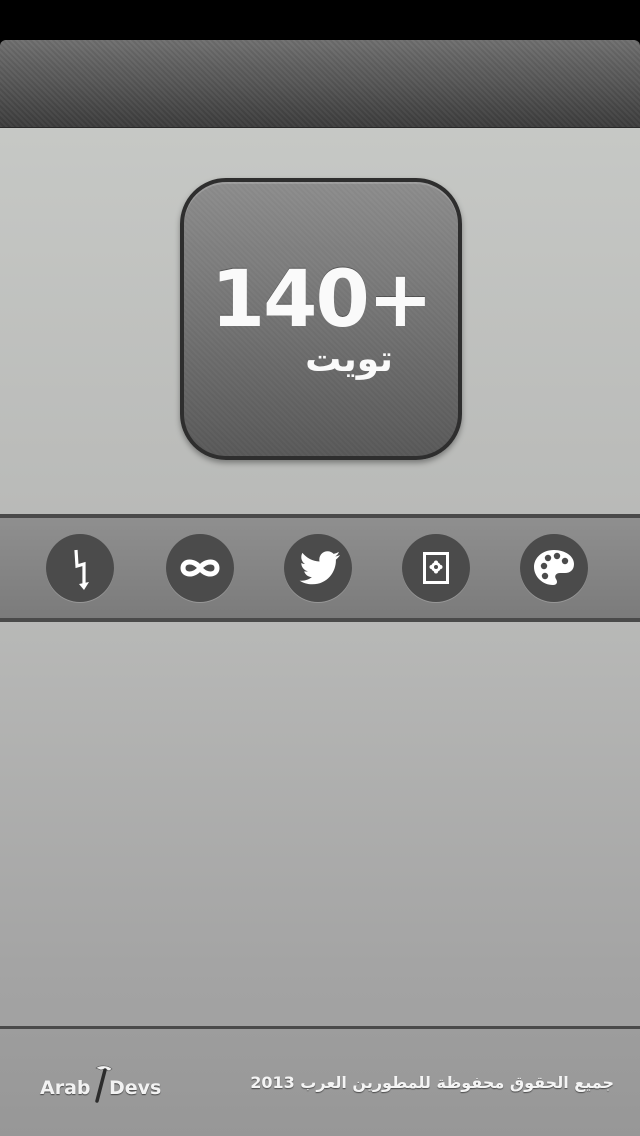 This screenshot has height=1136, width=640. I want to click on logo-number: 140+, so click(321, 300).